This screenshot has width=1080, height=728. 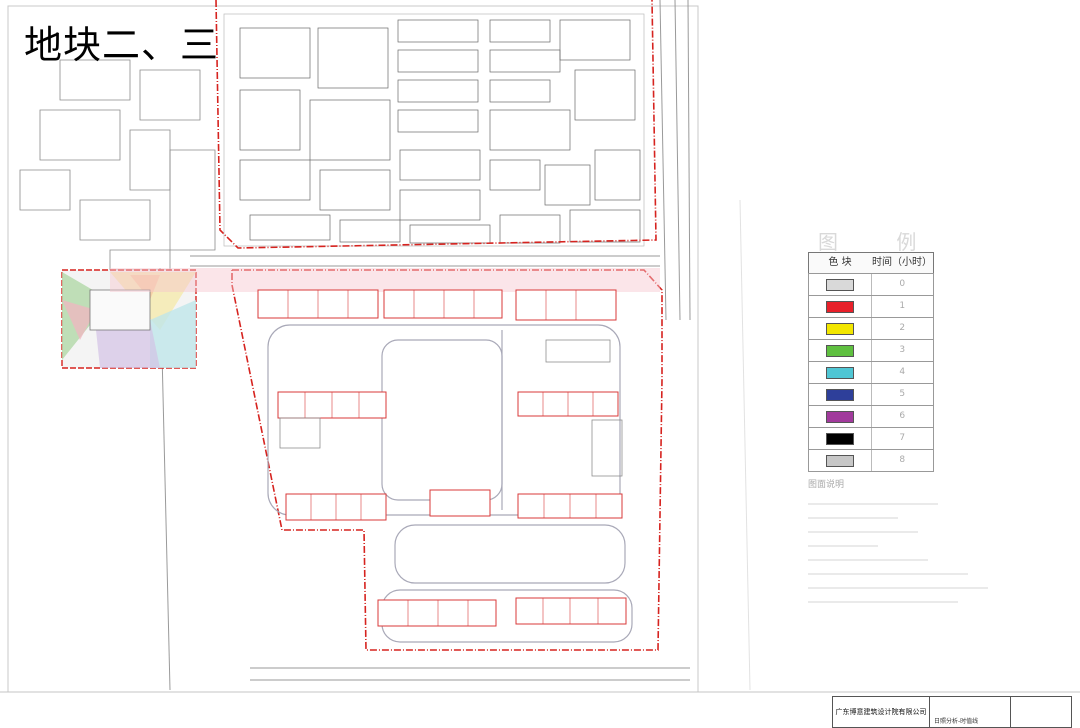 I want to click on legend-row: 4, so click(x=871, y=372).